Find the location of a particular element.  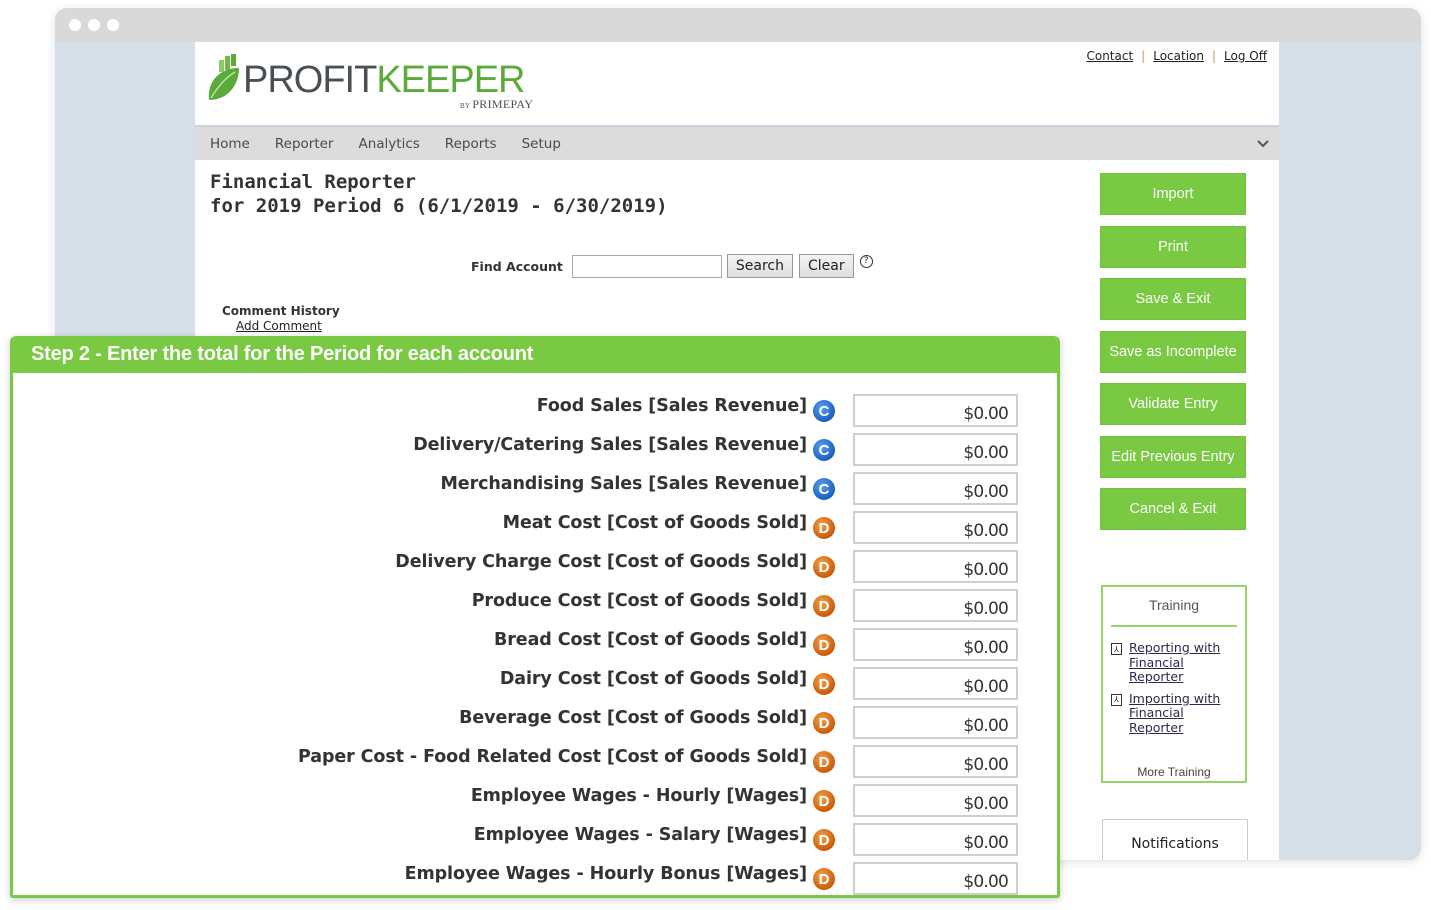

brand-byline: BY PRIMEPAY is located at coordinates (496, 104).